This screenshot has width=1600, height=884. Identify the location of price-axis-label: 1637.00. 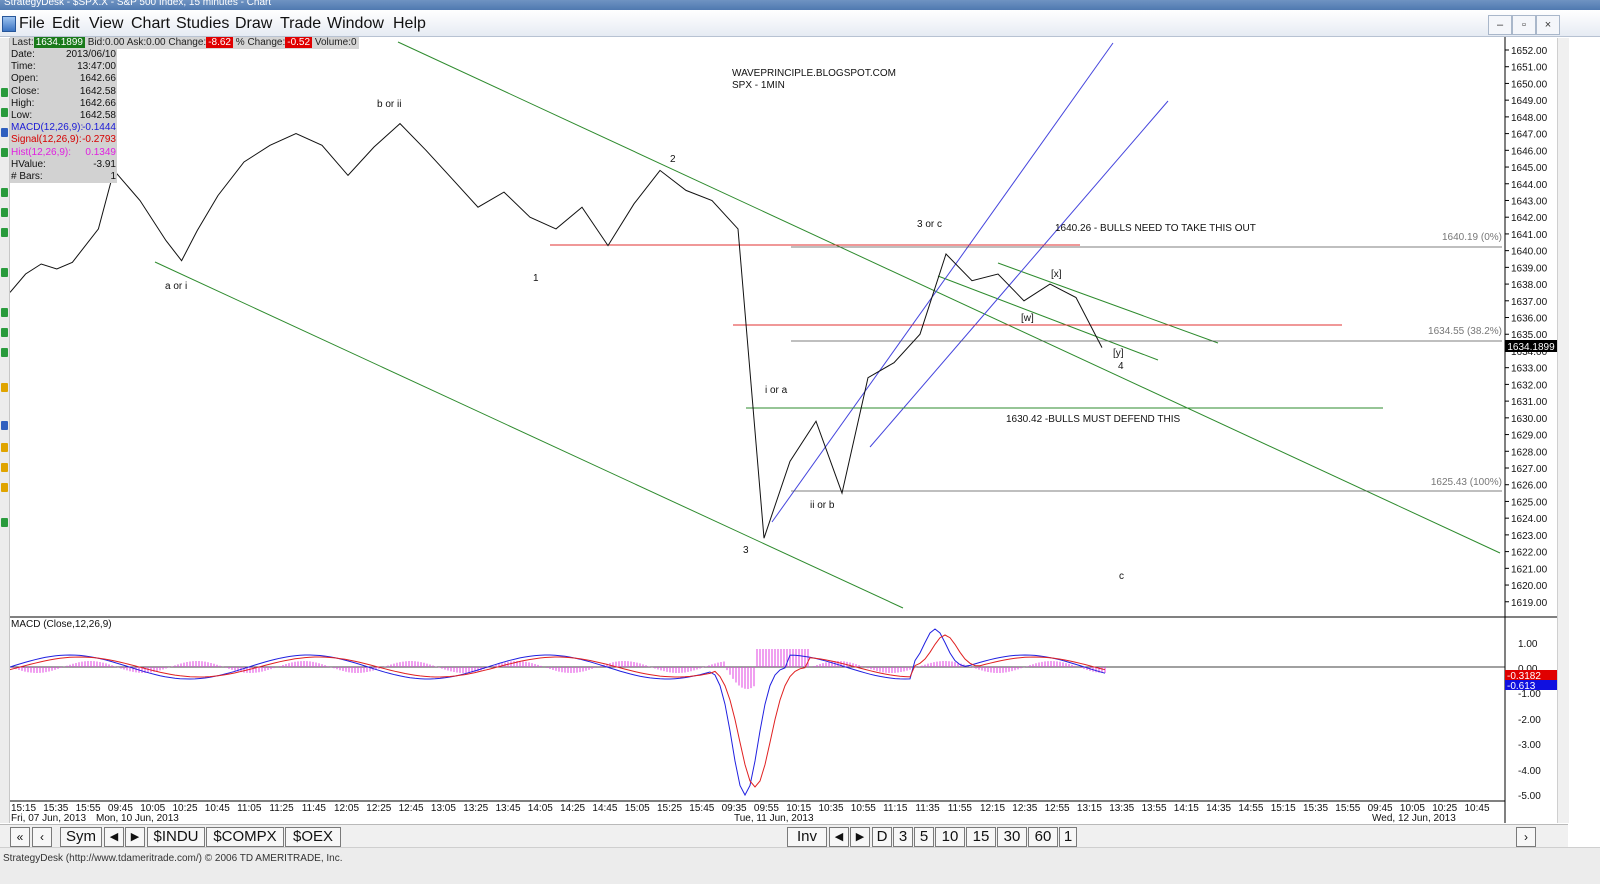
(1529, 302).